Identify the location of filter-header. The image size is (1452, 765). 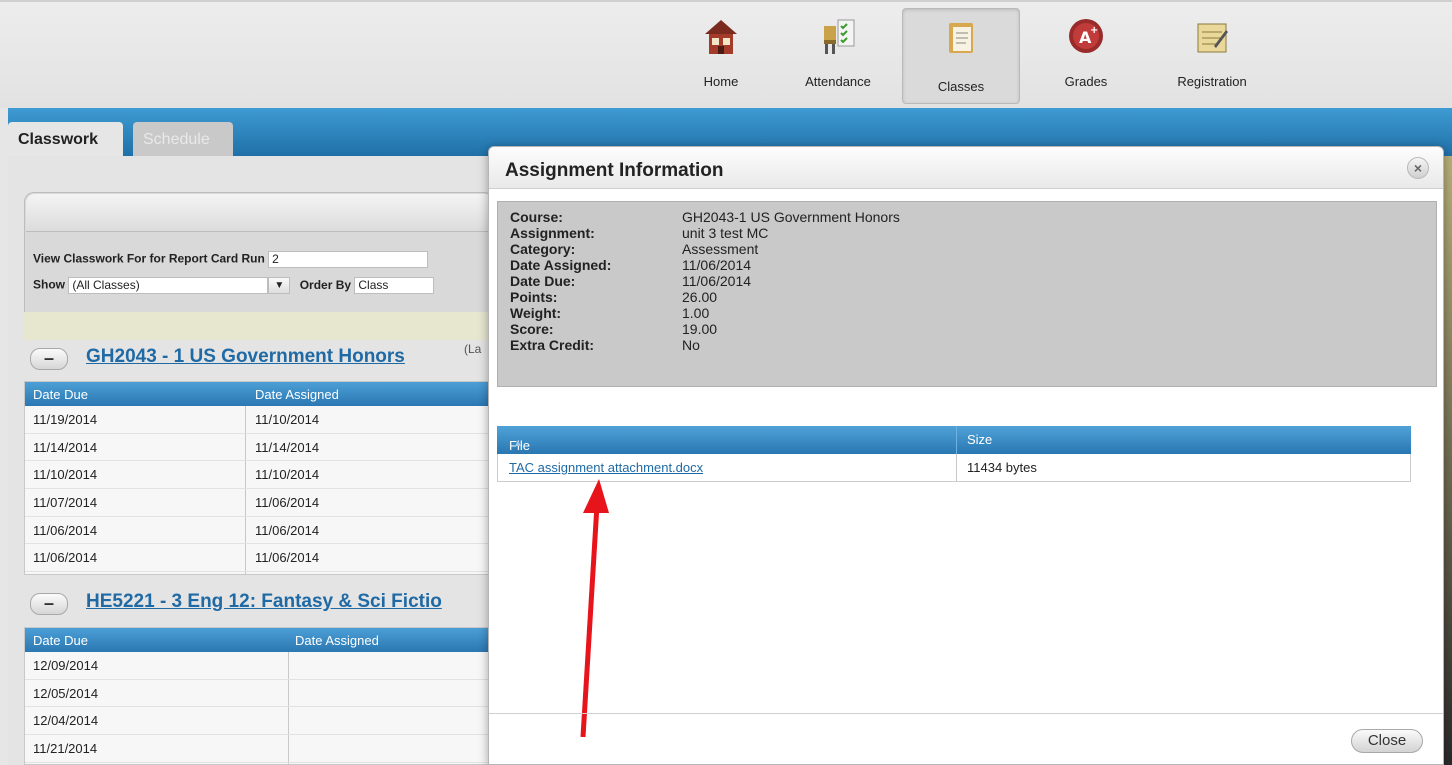
(260, 213).